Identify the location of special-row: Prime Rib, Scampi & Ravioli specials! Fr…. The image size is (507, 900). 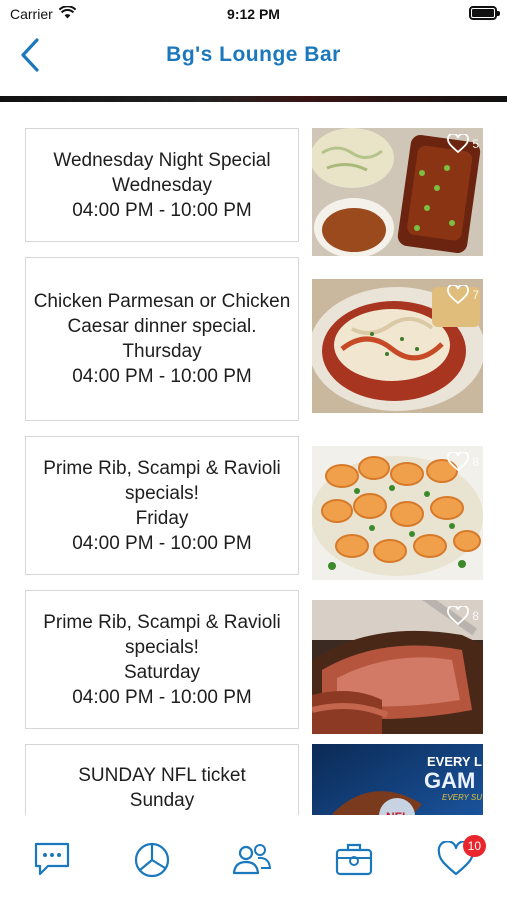
(254, 508).